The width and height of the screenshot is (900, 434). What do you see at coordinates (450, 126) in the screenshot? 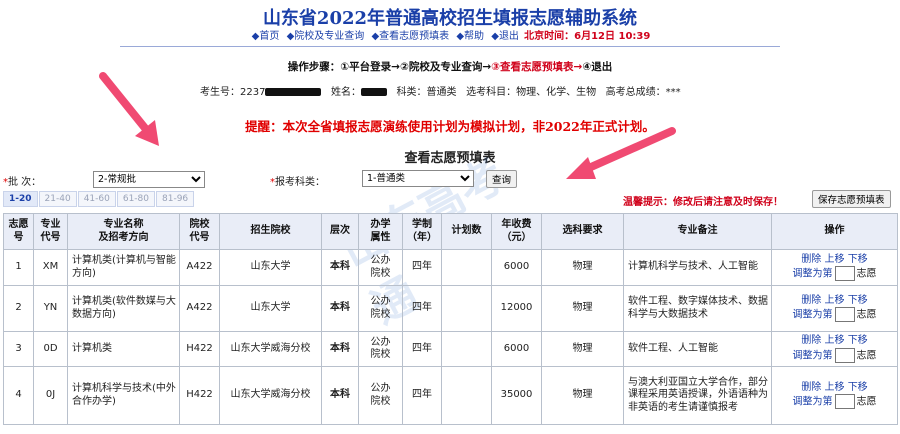
I see `notice-banner: 提醒：本次全省填报志愿演练使用计划为模拟计划，非2022年正式计划。` at bounding box center [450, 126].